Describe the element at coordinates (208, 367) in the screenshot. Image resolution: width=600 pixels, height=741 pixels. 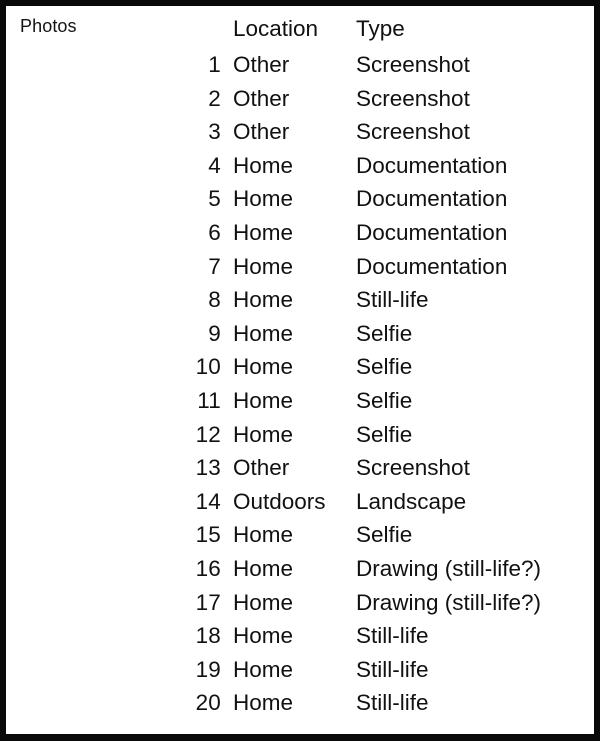
I see `cell-index: 10` at that location.